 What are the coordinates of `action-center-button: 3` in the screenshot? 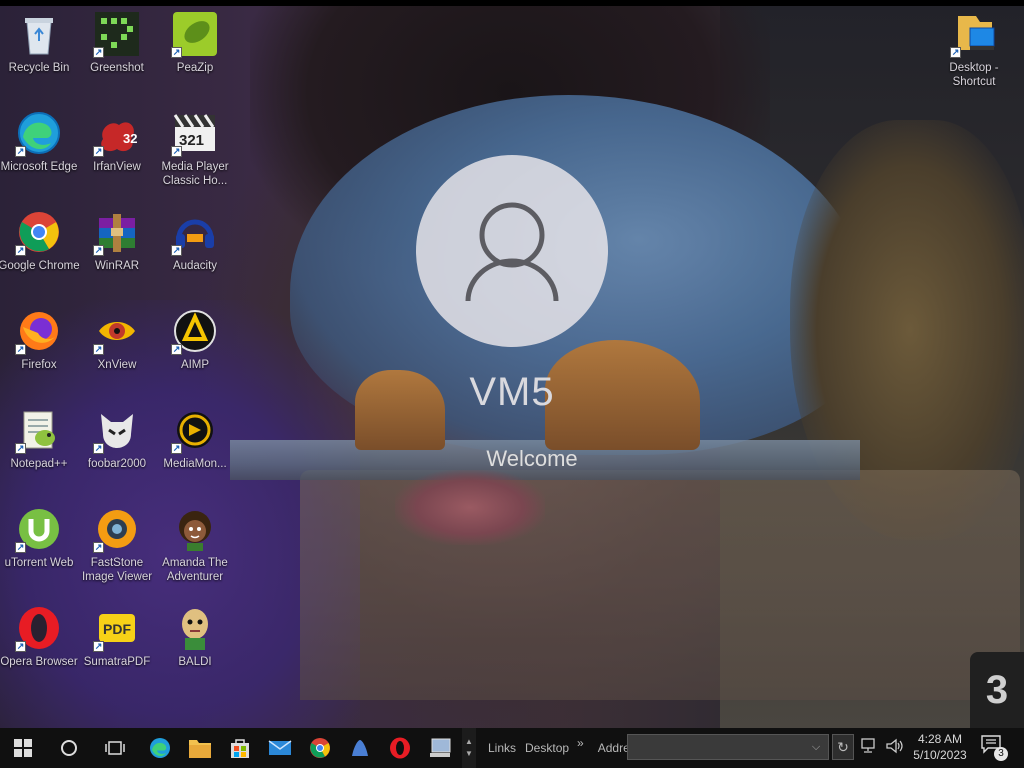 It's located at (995, 748).